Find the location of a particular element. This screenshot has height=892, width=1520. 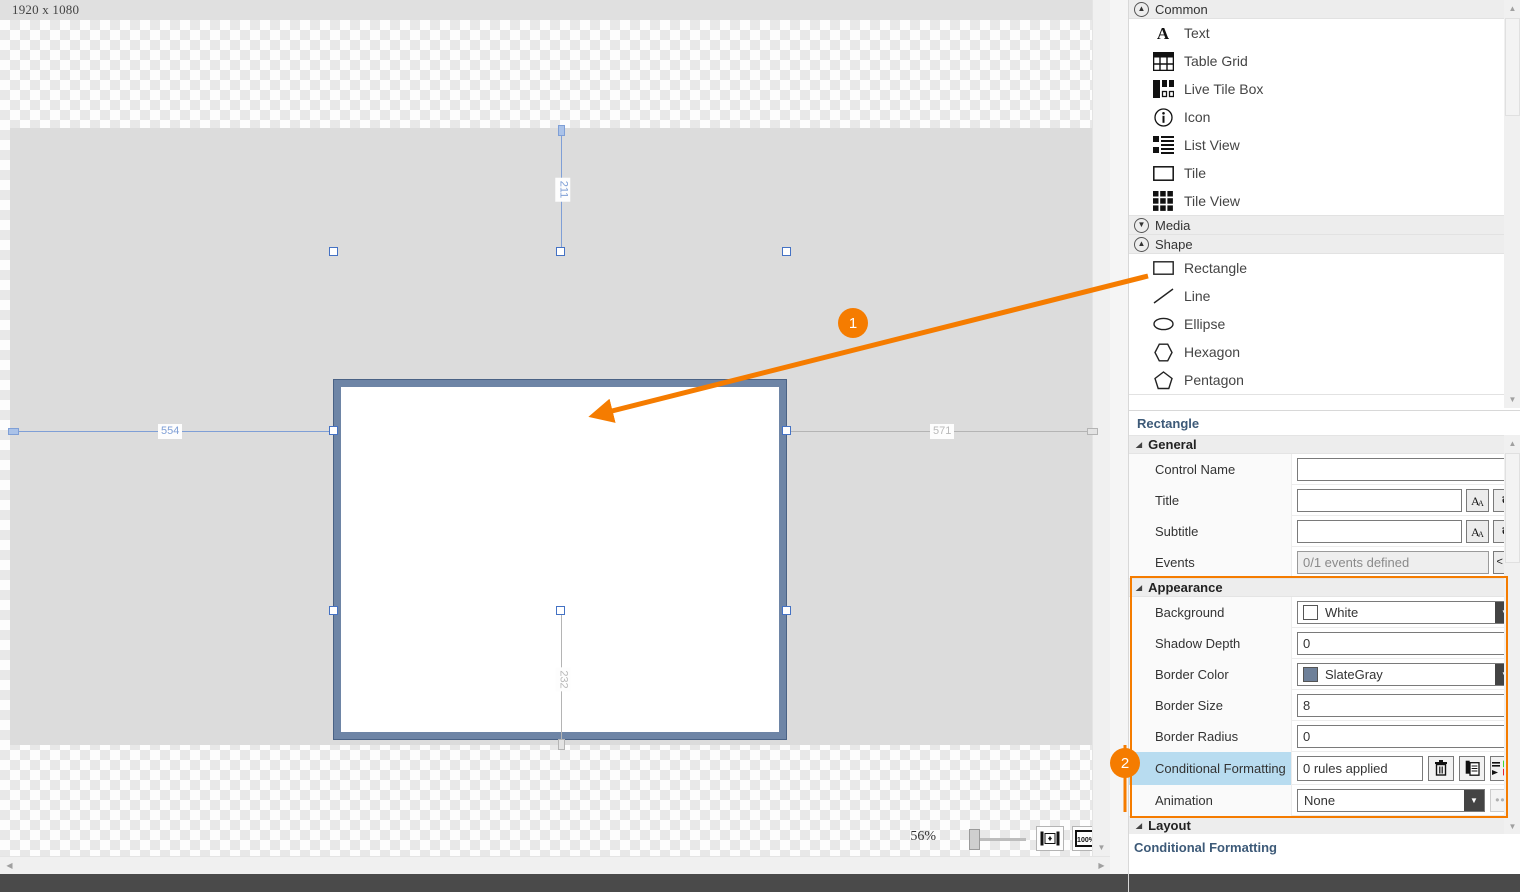

toolbox-group-label: Common is located at coordinates (1181, 9).